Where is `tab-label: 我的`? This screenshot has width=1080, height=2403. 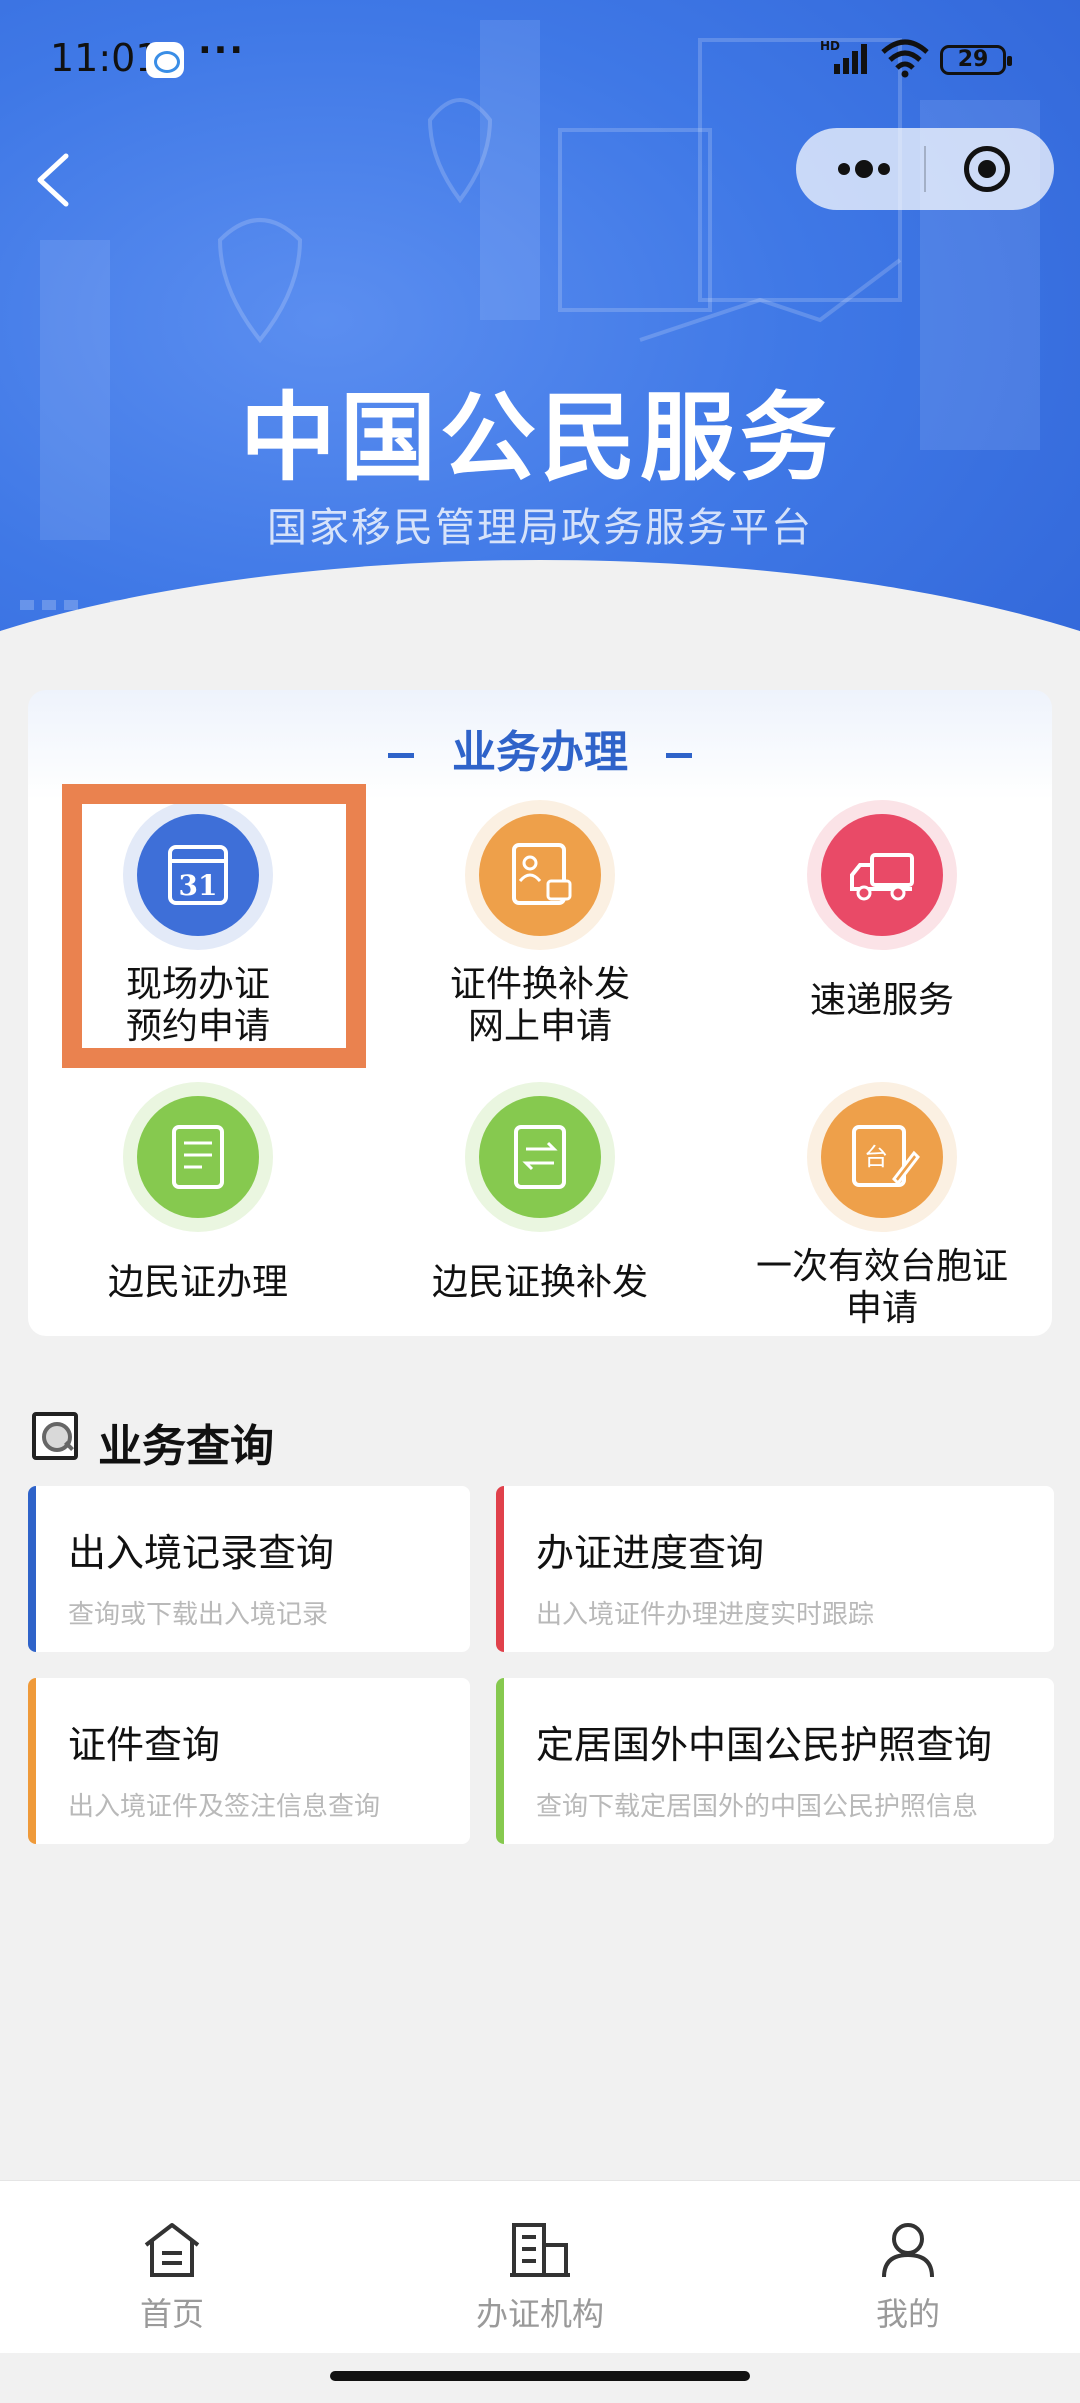
tab-label: 我的 is located at coordinates (907, 2314).